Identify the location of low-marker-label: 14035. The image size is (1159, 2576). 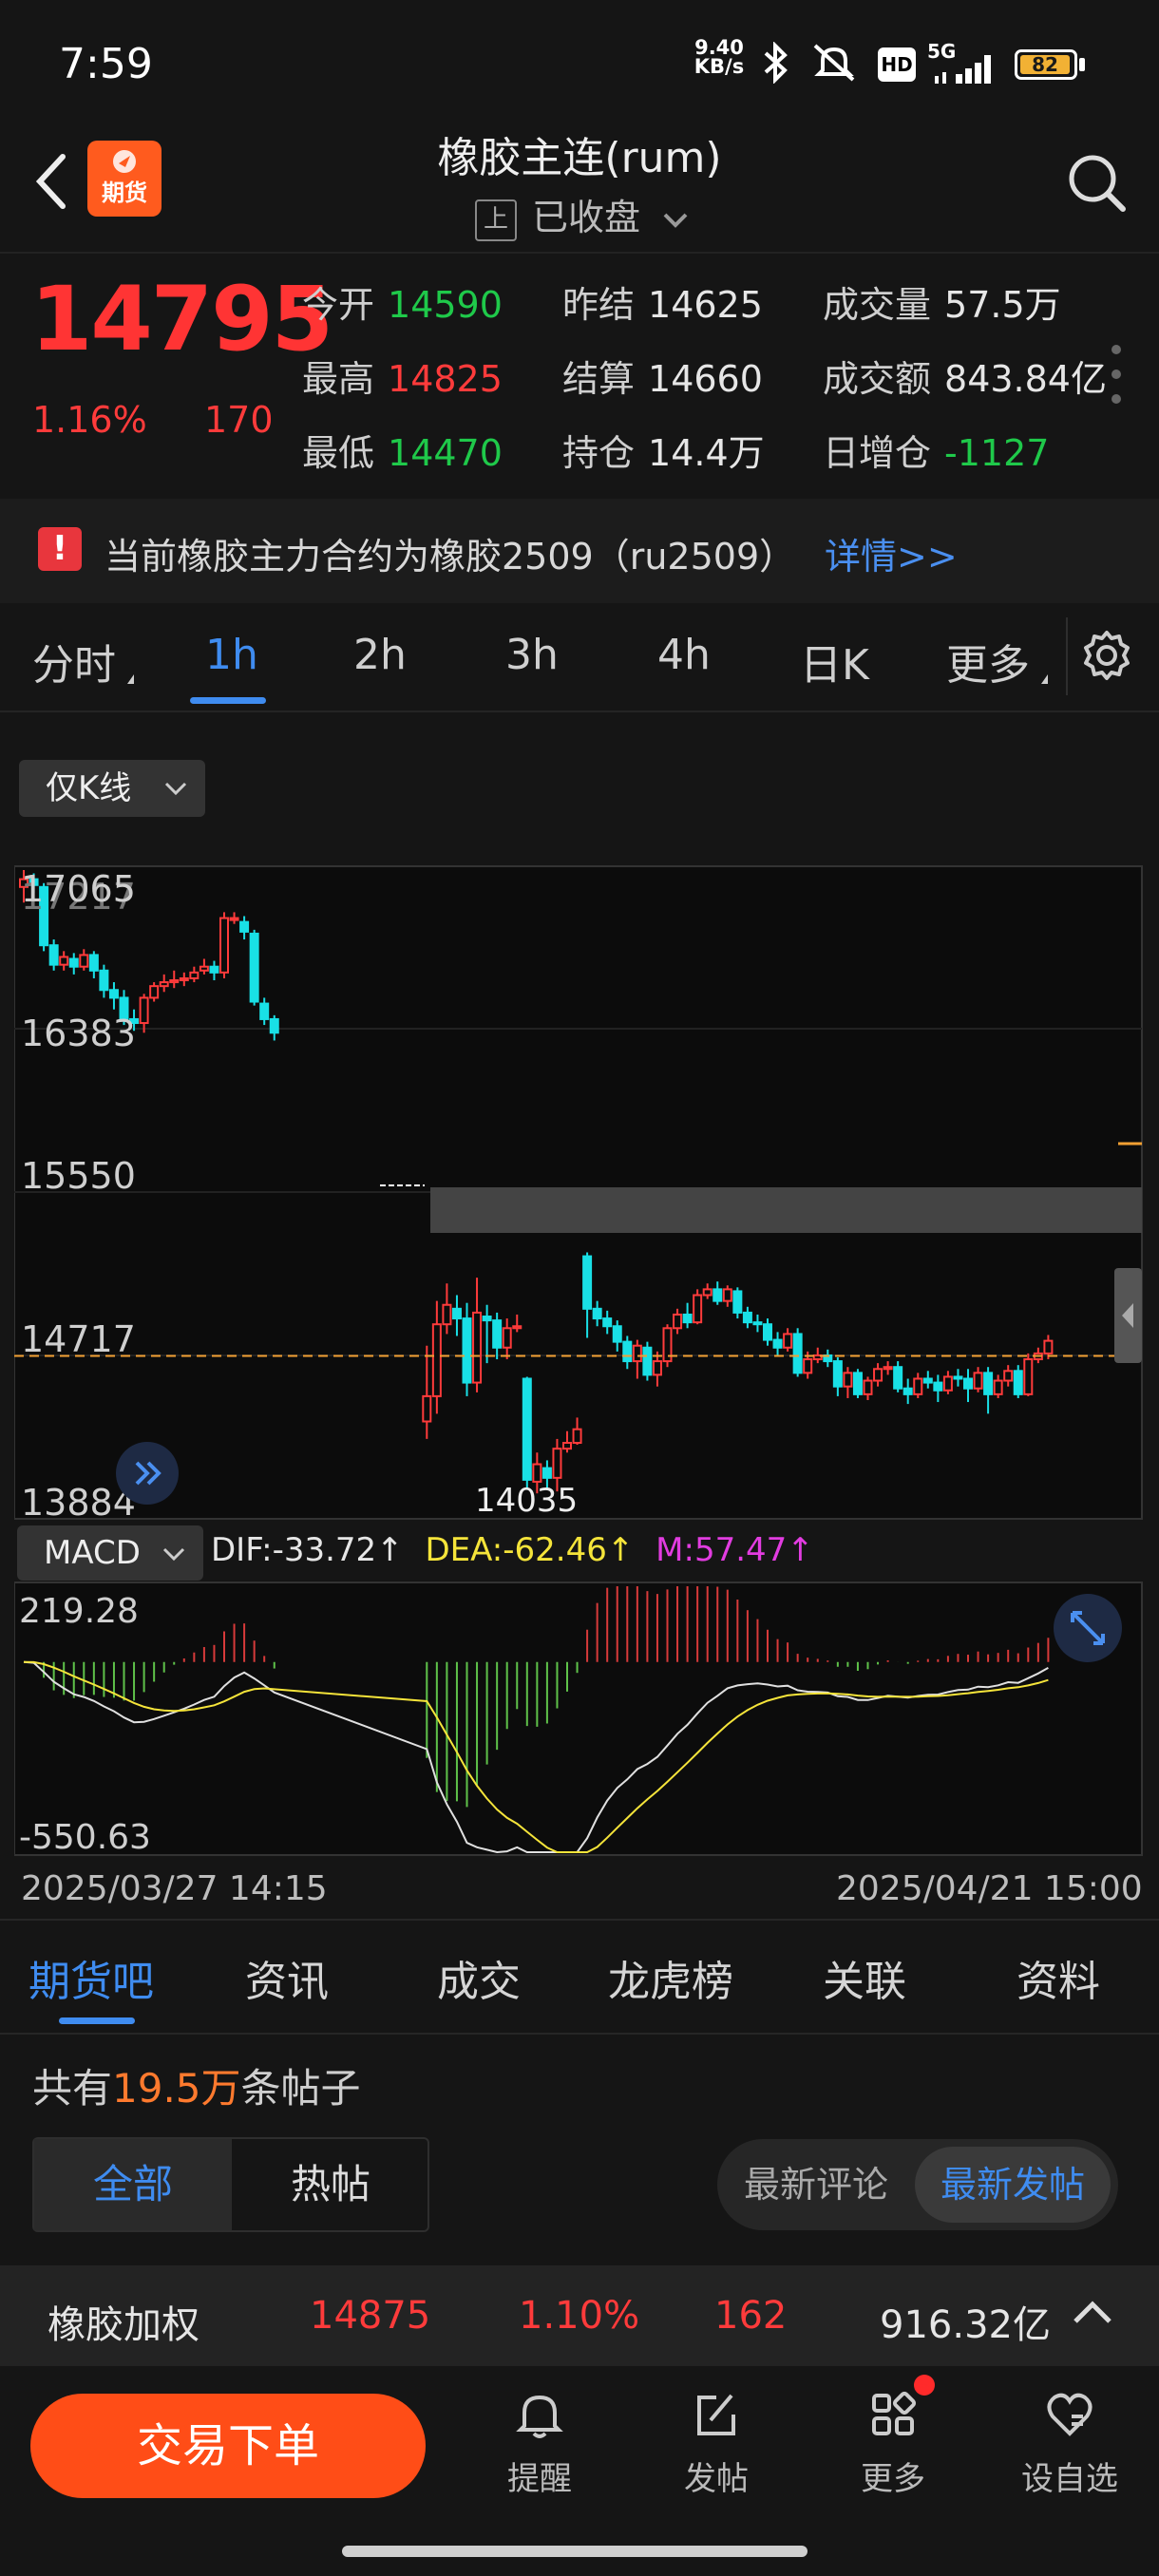
(527, 1501).